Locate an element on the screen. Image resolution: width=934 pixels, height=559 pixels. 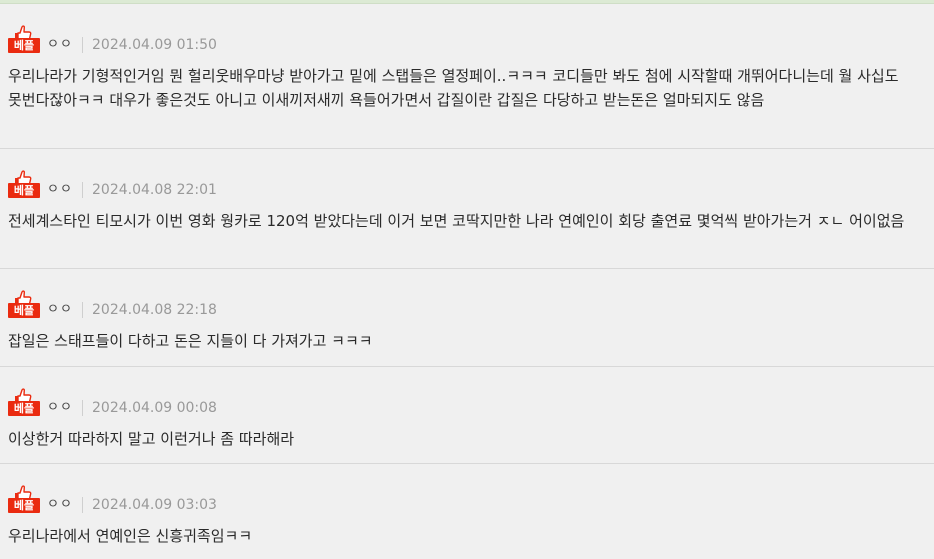
comment-date: 2024.04.09 03:03 is located at coordinates (154, 505).